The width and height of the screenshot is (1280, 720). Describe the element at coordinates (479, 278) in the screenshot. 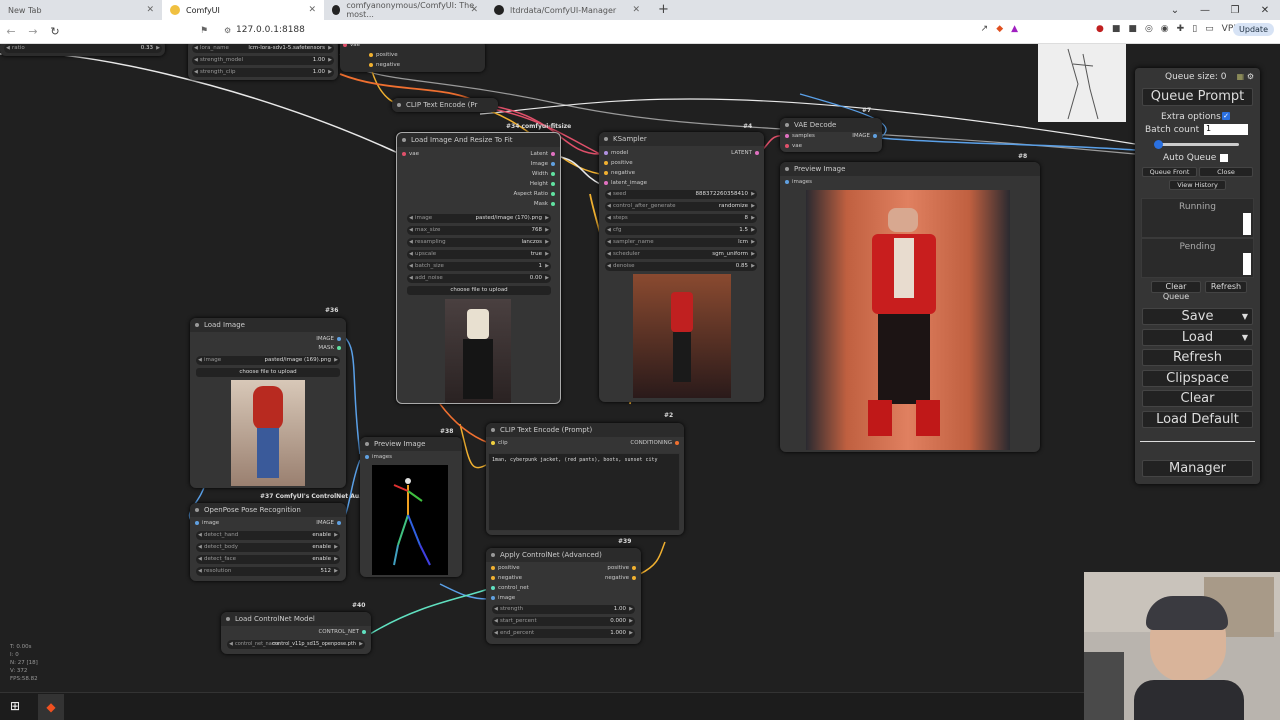

I see `widget-add-noise: add_noise 0.00` at that location.